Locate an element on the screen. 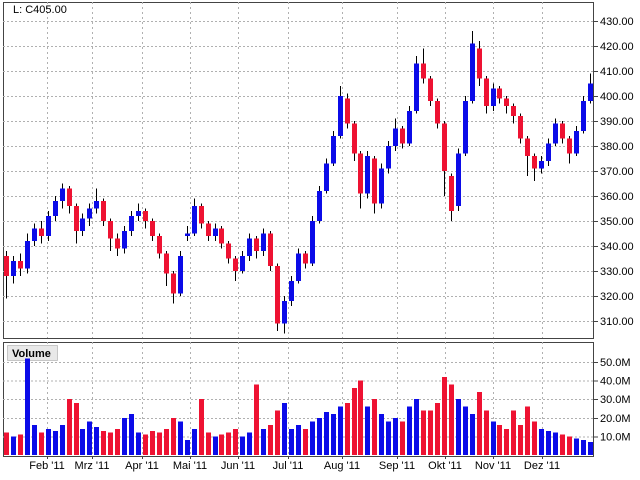 Image resolution: width=640 pixels, height=480 pixels. last-price-overlay: L: C405.00 is located at coordinates (40, 10).